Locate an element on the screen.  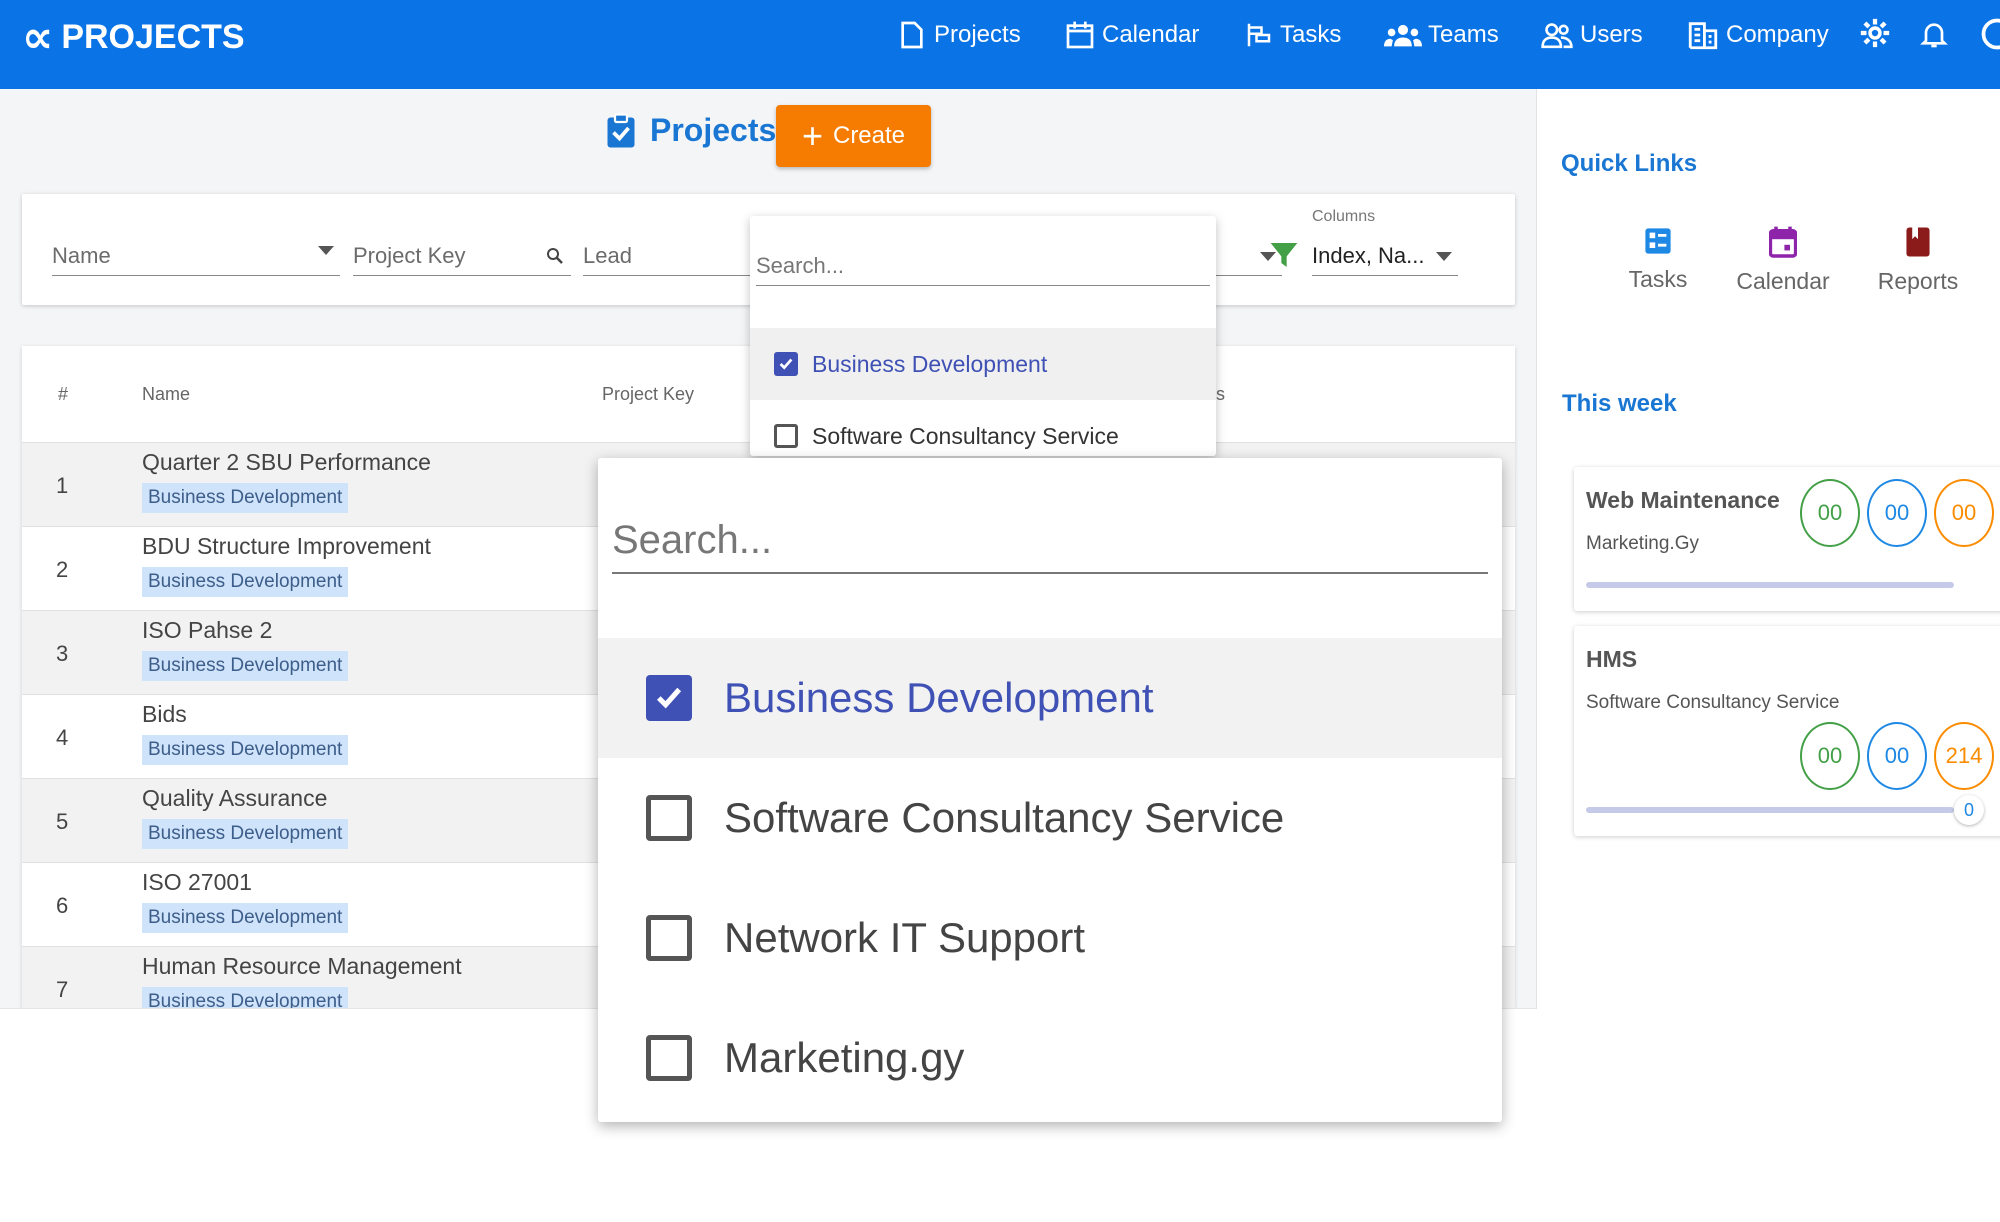
week-project-card: Web Maintenance Marketing.Gy 00 00 00 is located at coordinates (1787, 539).